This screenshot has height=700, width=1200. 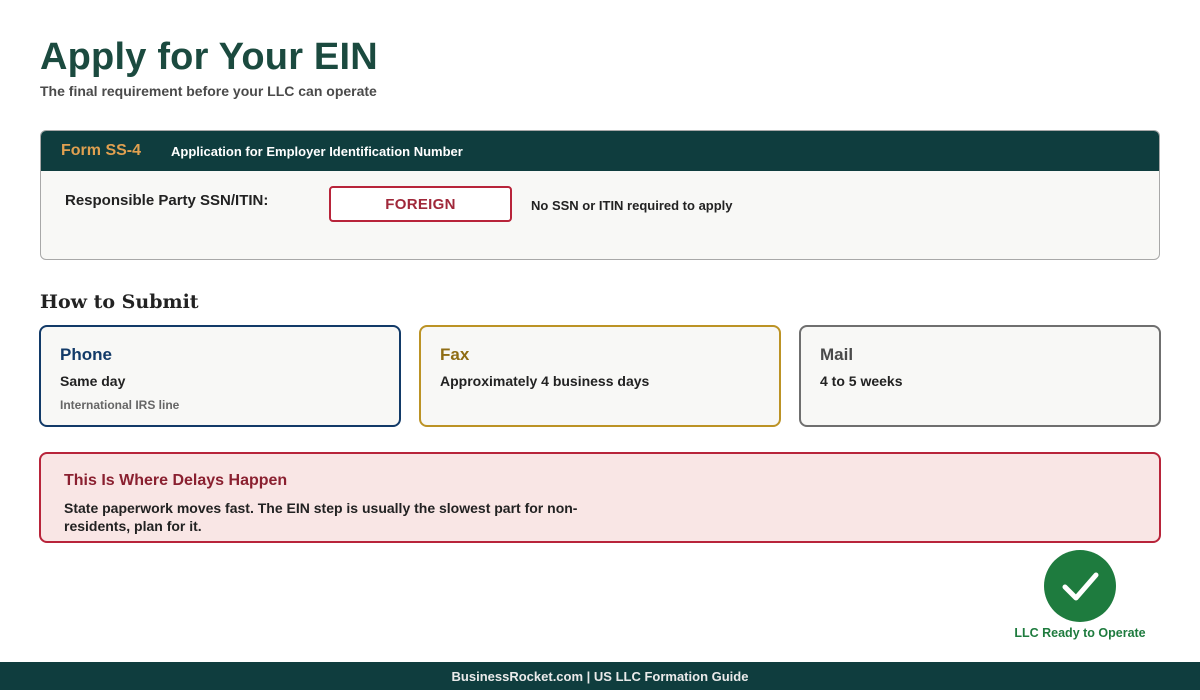 I want to click on method-time: 4 to 5 weeks, so click(x=861, y=381).